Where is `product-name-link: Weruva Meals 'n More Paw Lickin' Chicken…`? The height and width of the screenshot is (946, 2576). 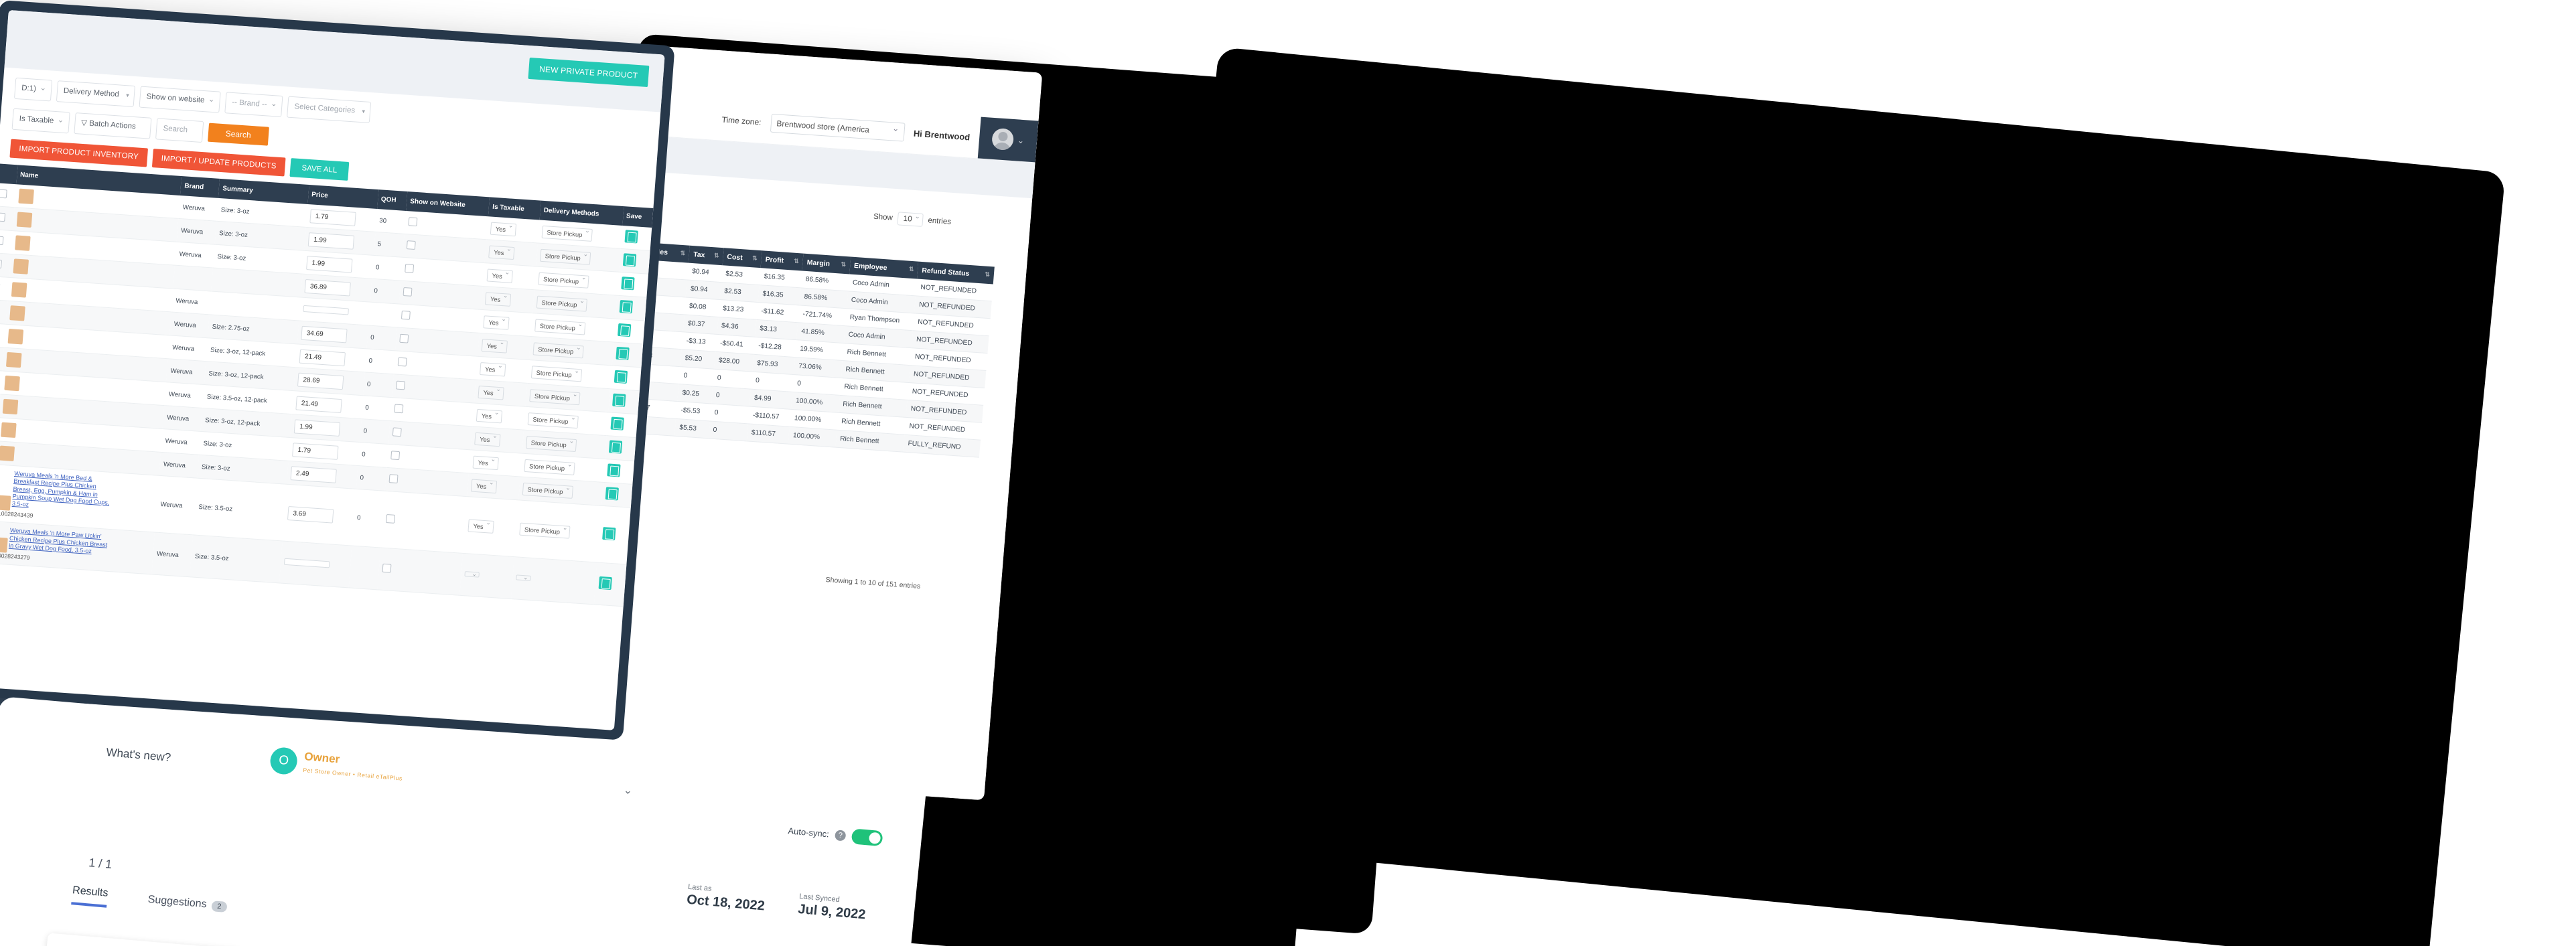 product-name-link: Weruva Meals 'n More Paw Lickin' Chicken… is located at coordinates (60, 541).